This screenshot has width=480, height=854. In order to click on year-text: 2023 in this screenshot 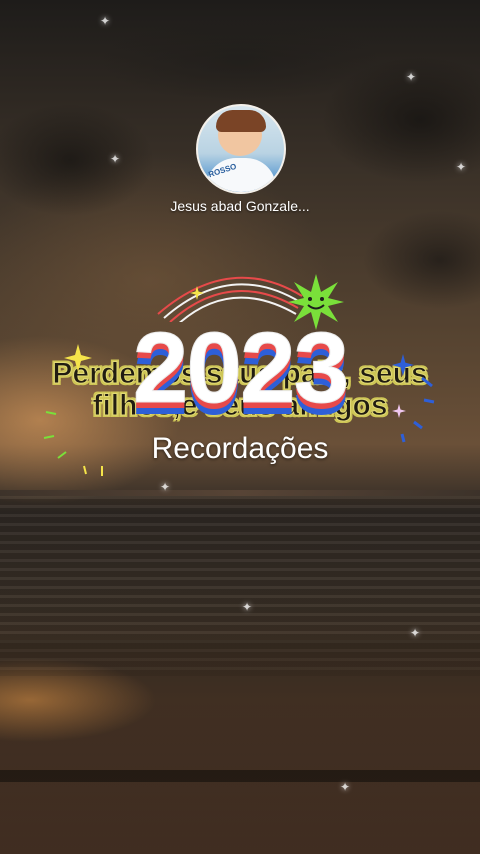, I will do `click(240, 368)`.